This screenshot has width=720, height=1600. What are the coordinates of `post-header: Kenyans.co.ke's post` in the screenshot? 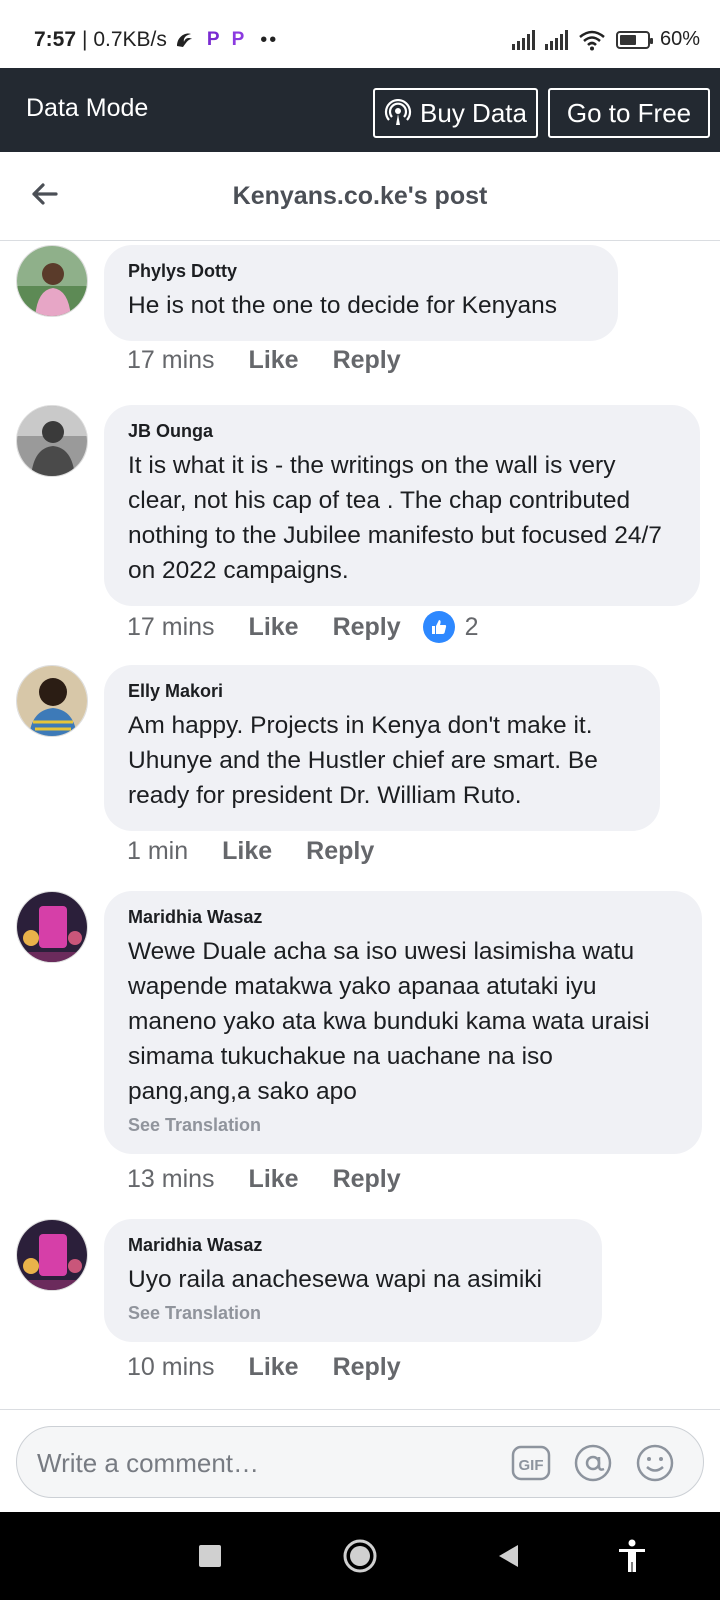 It's located at (360, 196).